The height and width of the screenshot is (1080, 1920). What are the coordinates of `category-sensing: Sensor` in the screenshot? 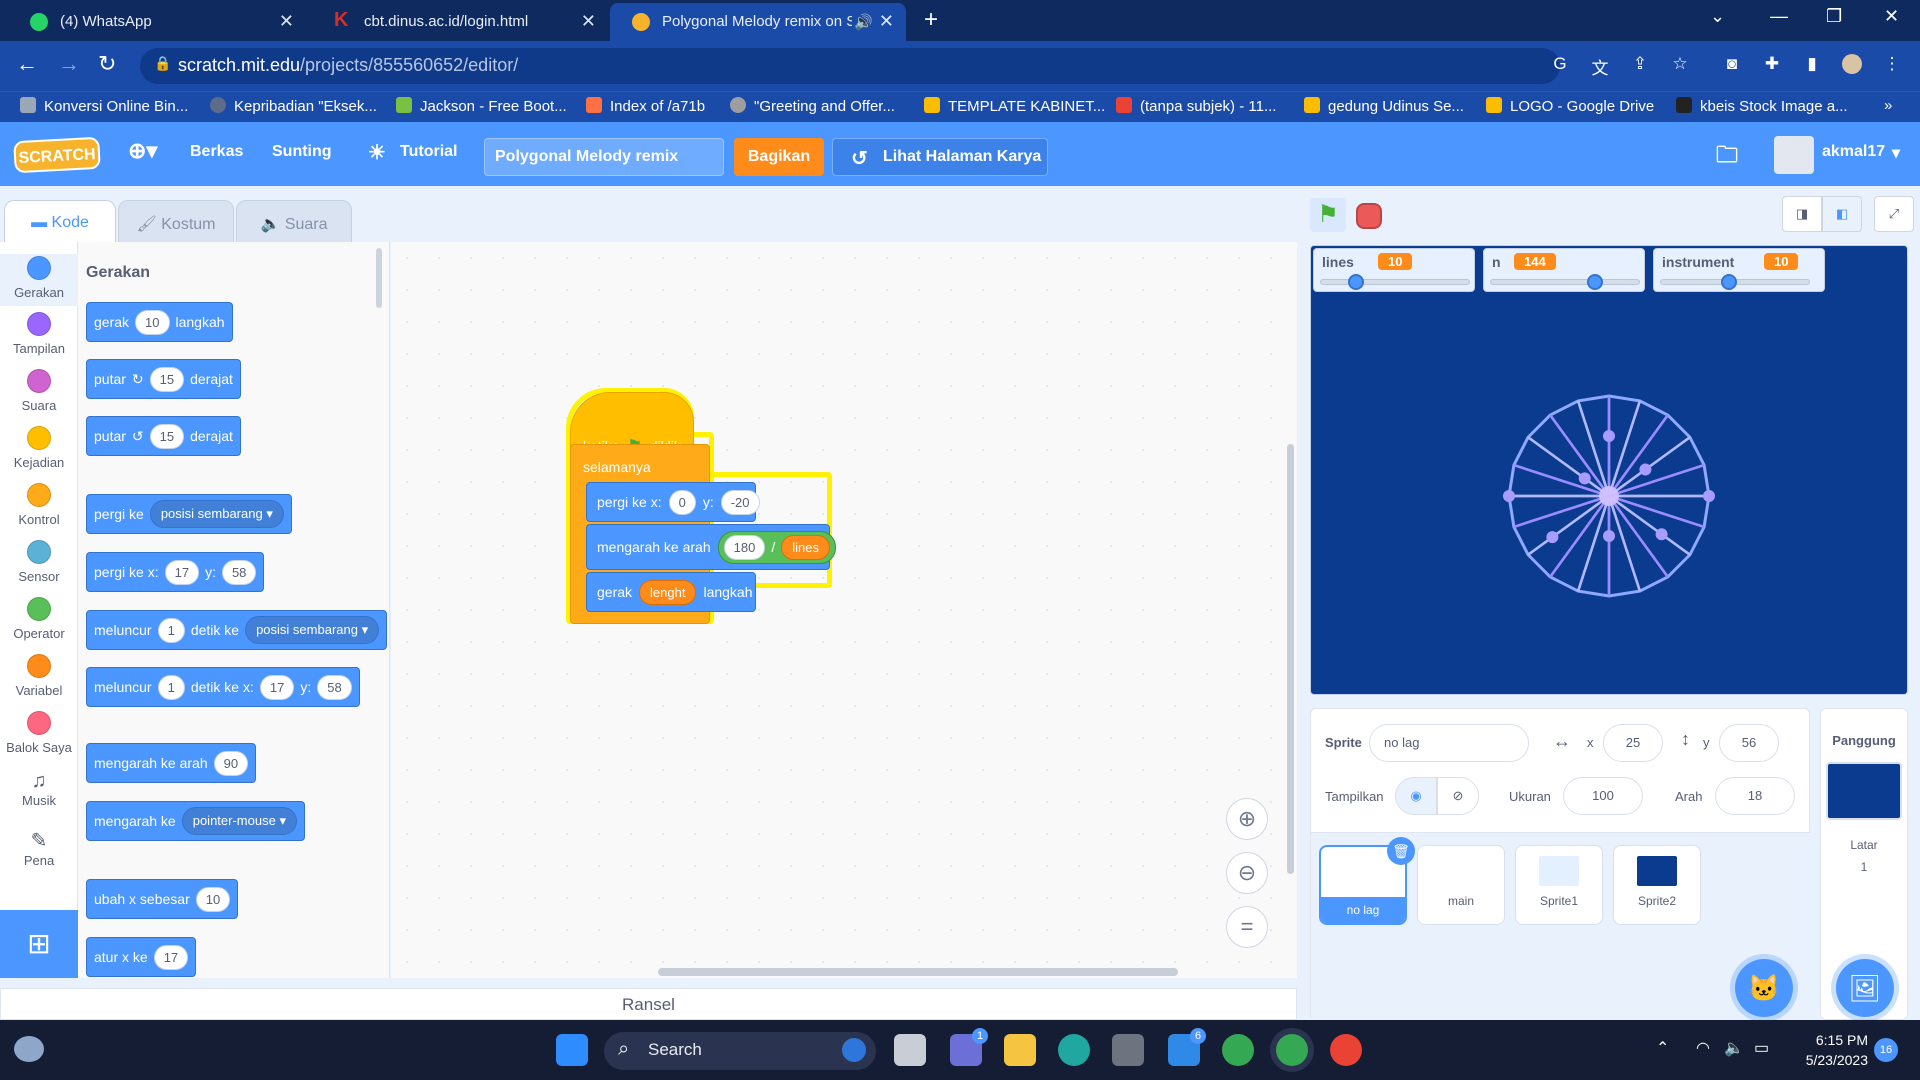 It's located at (39, 562).